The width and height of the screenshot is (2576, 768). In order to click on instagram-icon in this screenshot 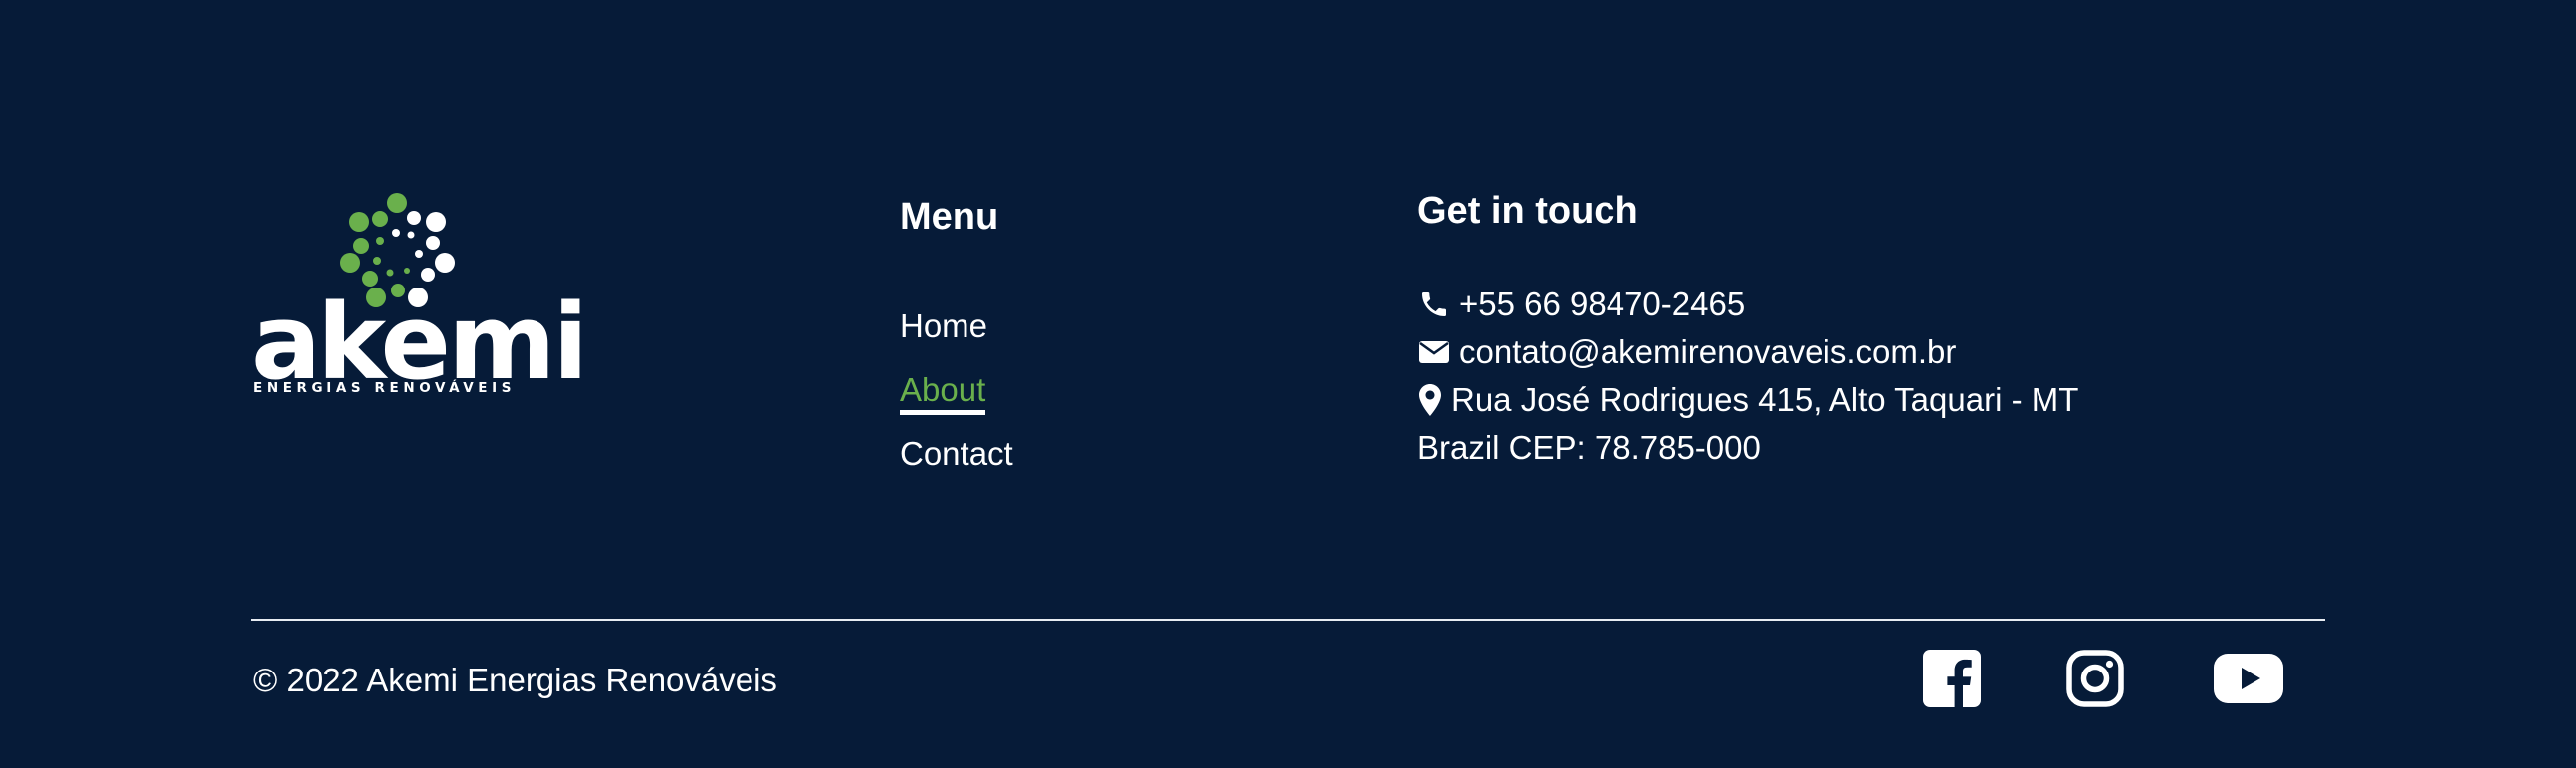, I will do `click(2095, 678)`.